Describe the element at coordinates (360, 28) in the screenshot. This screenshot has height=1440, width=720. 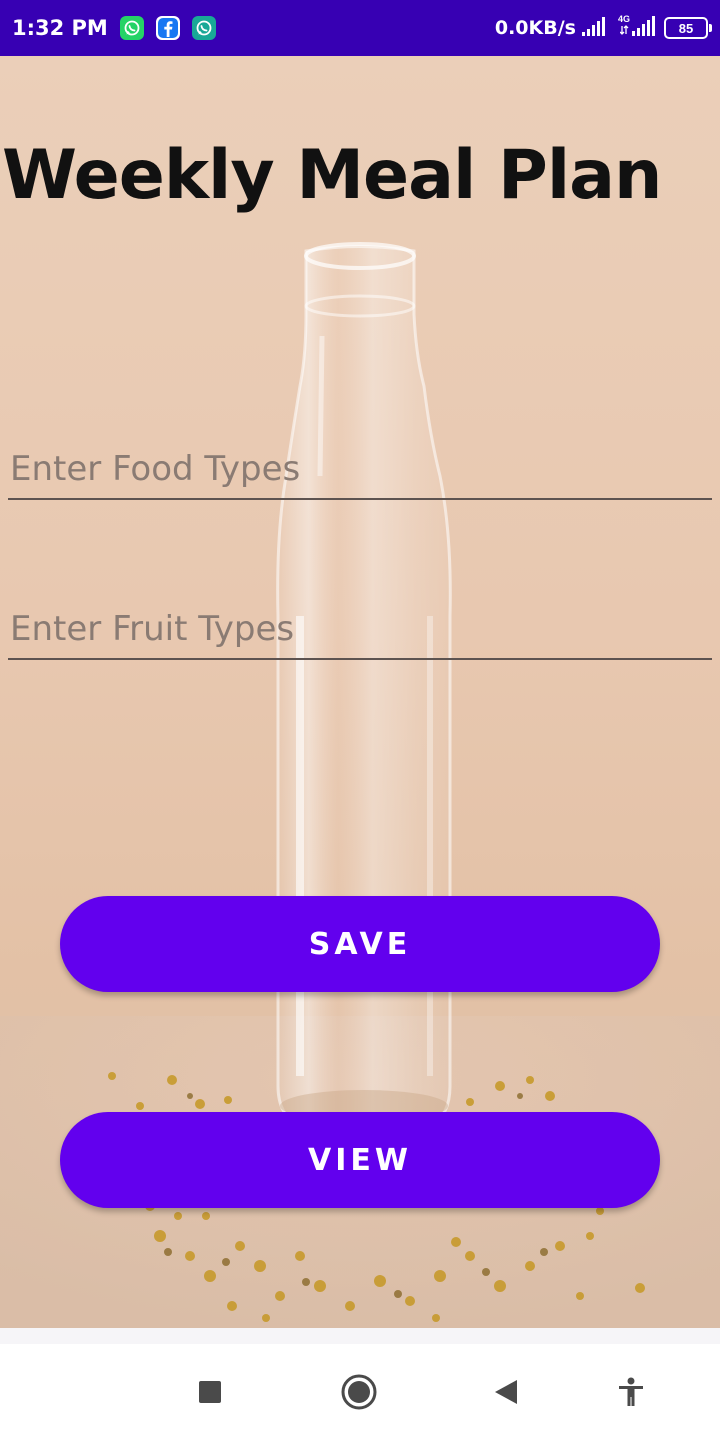
I see `status-bar: 1:32 PM 0.0KB/s 4G 85` at that location.